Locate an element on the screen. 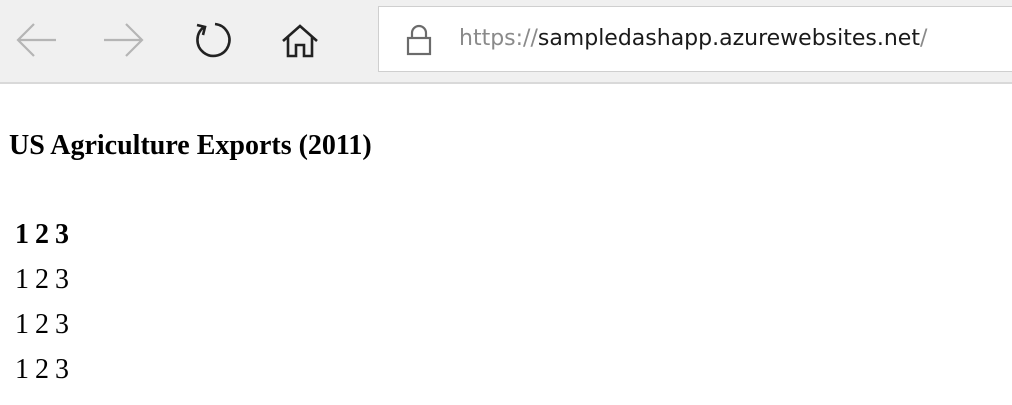 This screenshot has width=1012, height=405. url-text: https://sampledashapp.azurewebsites.net/ is located at coordinates (693, 39).